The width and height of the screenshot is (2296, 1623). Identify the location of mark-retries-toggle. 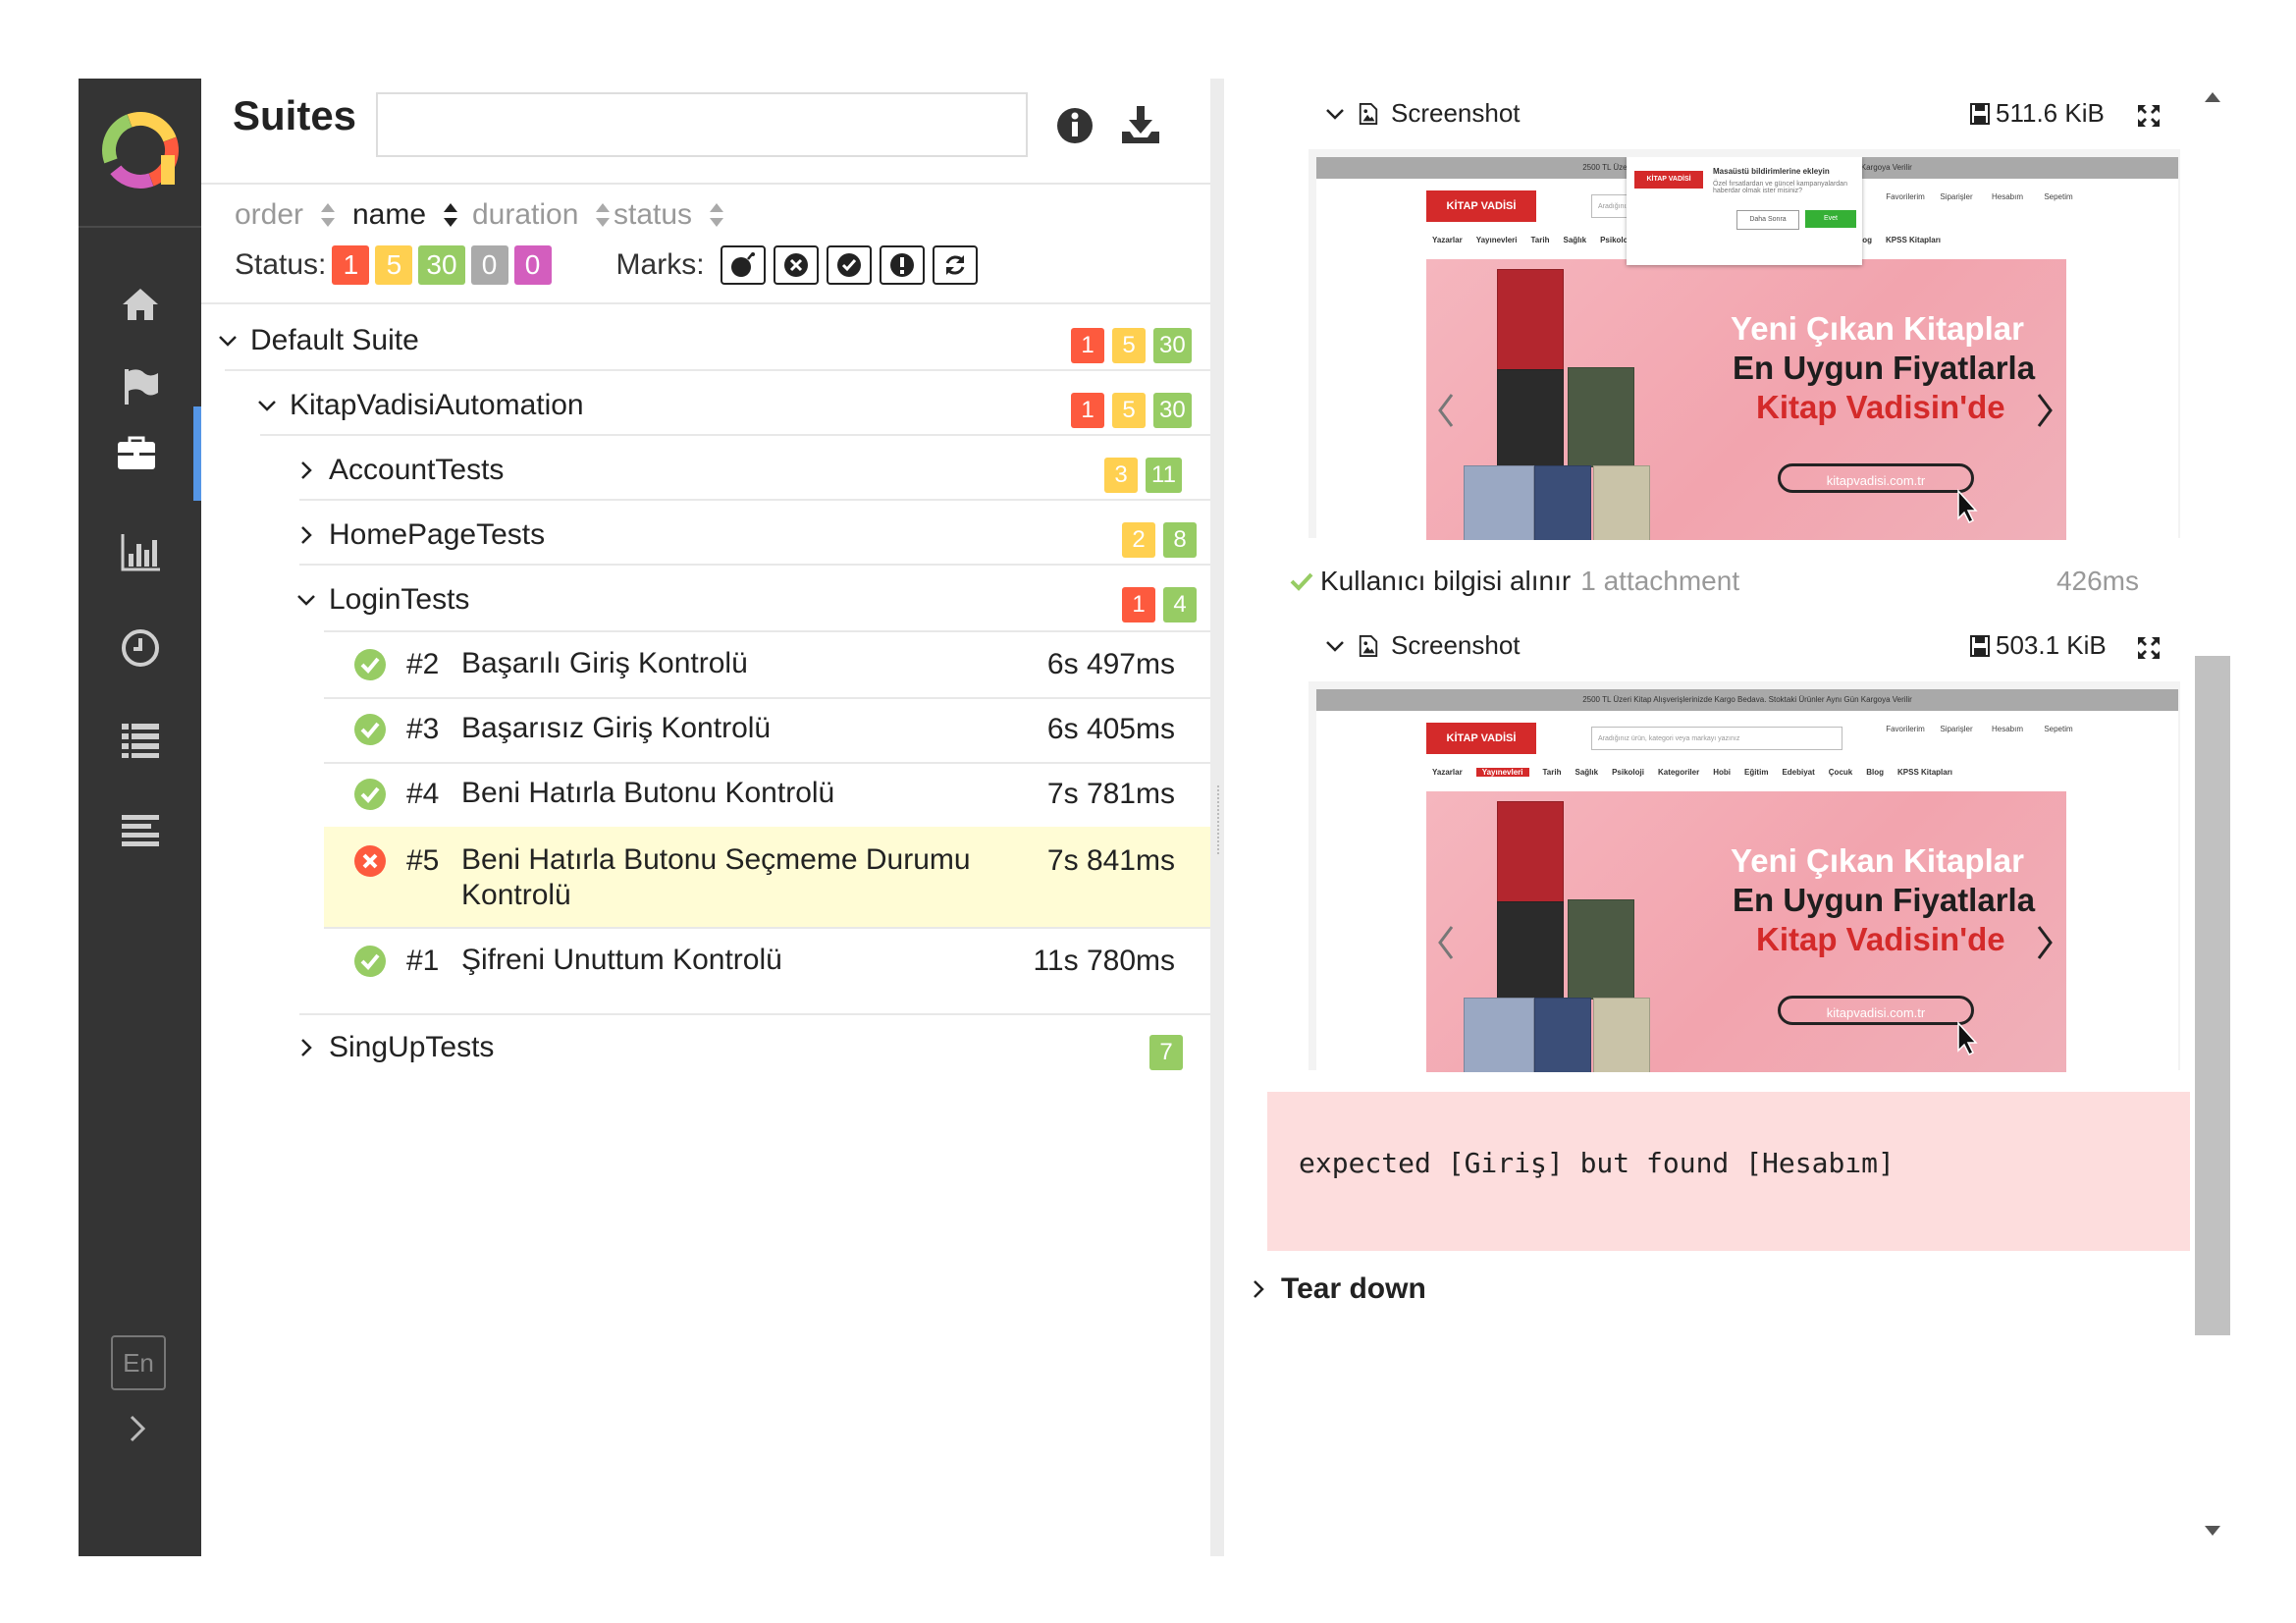
(955, 265).